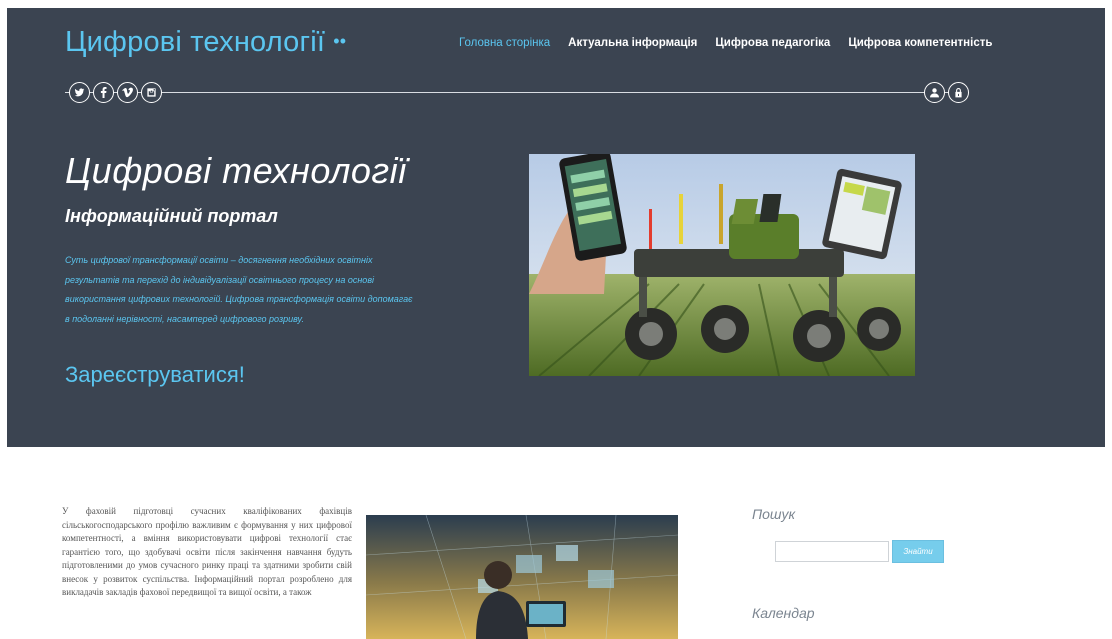 This screenshot has height=639, width=1112. I want to click on nav-digital-pedagogy: Цифрова педагогіка, so click(772, 43).